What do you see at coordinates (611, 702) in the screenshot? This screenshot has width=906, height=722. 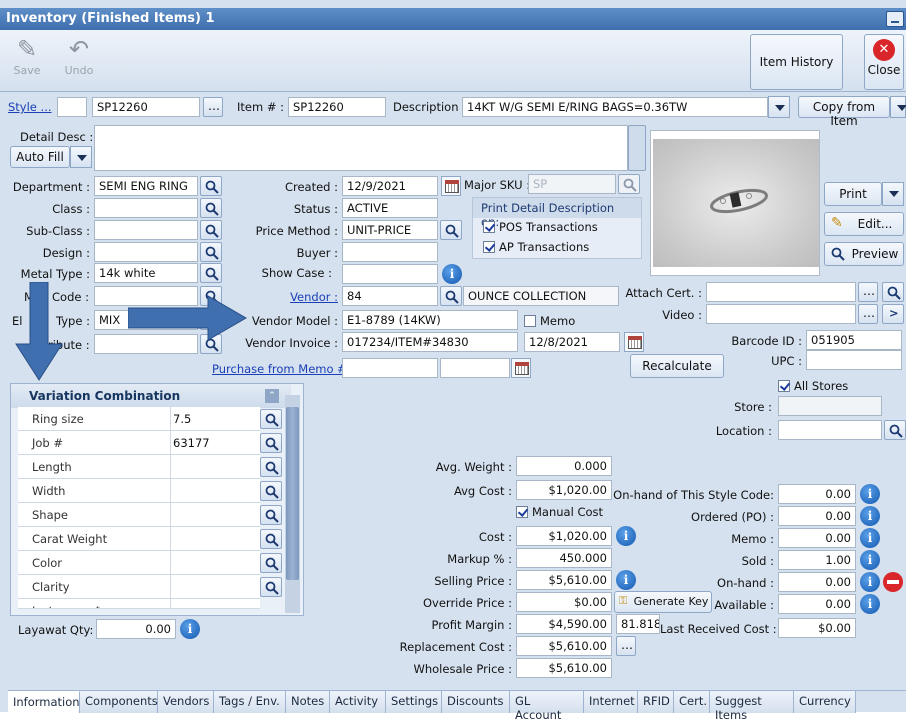 I see `tab-internet: Internet` at bounding box center [611, 702].